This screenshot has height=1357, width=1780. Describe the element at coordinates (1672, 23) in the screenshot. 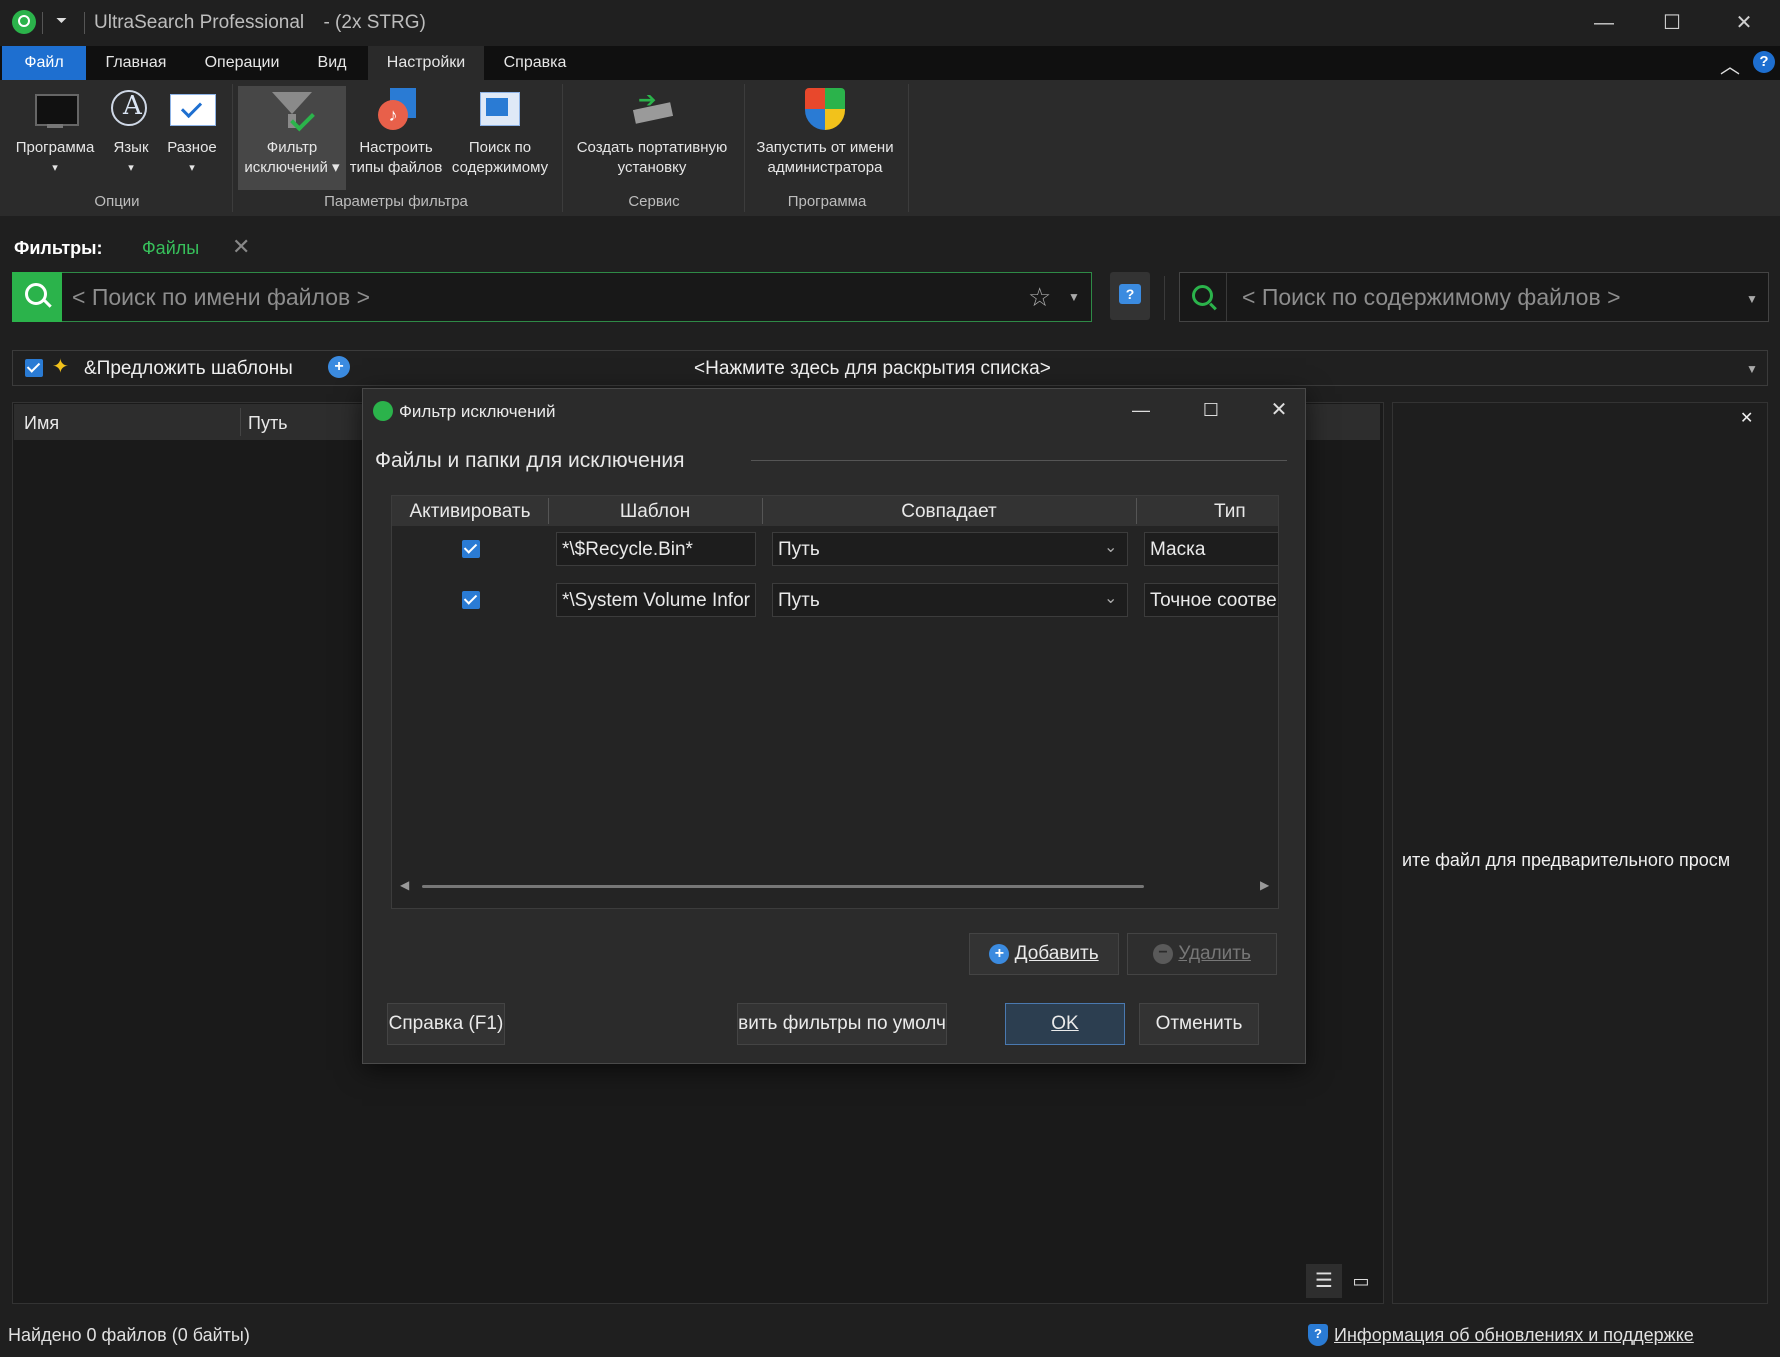

I see `maximize-button: ☐` at that location.